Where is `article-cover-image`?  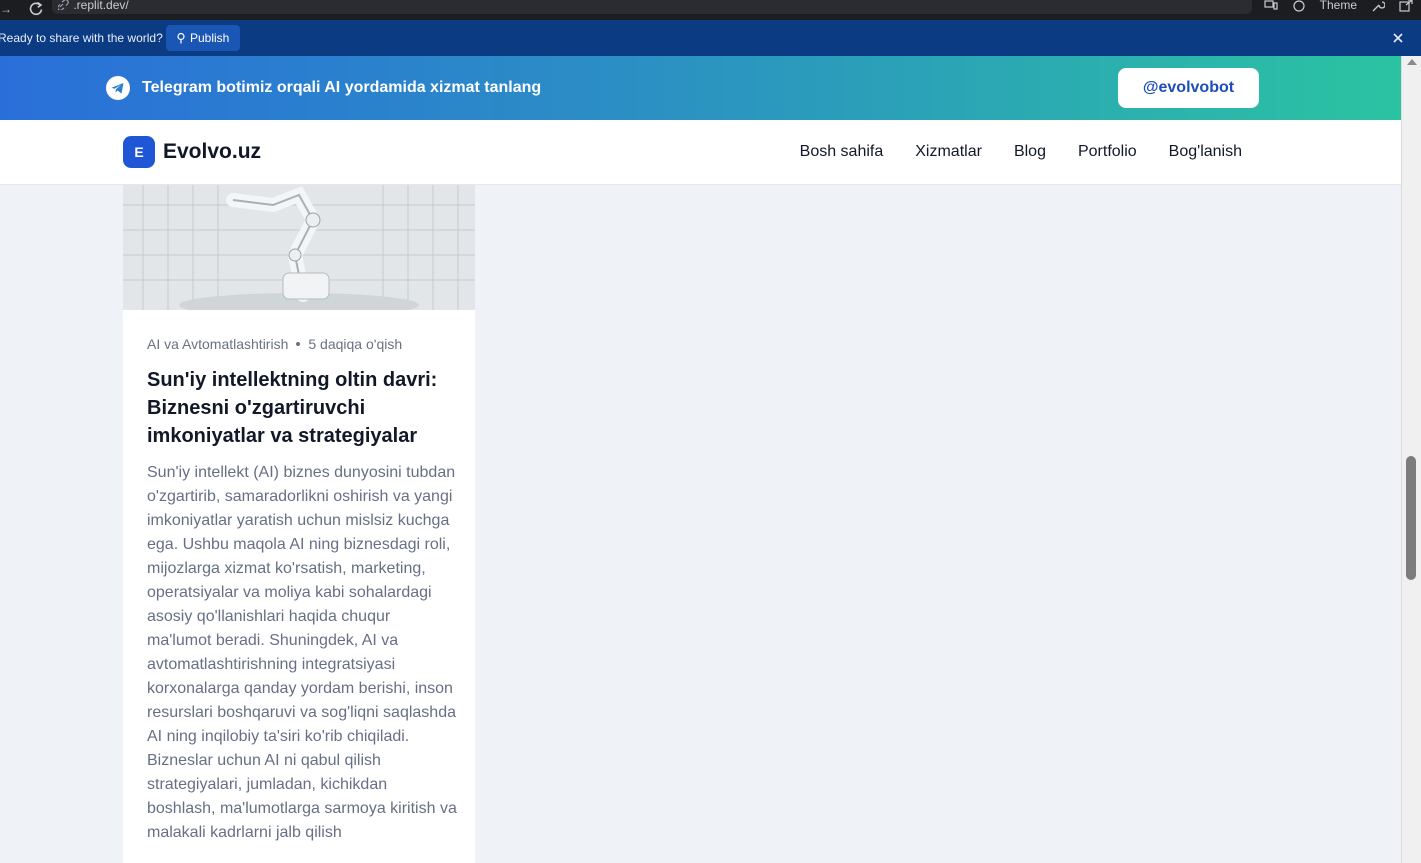 article-cover-image is located at coordinates (299, 247).